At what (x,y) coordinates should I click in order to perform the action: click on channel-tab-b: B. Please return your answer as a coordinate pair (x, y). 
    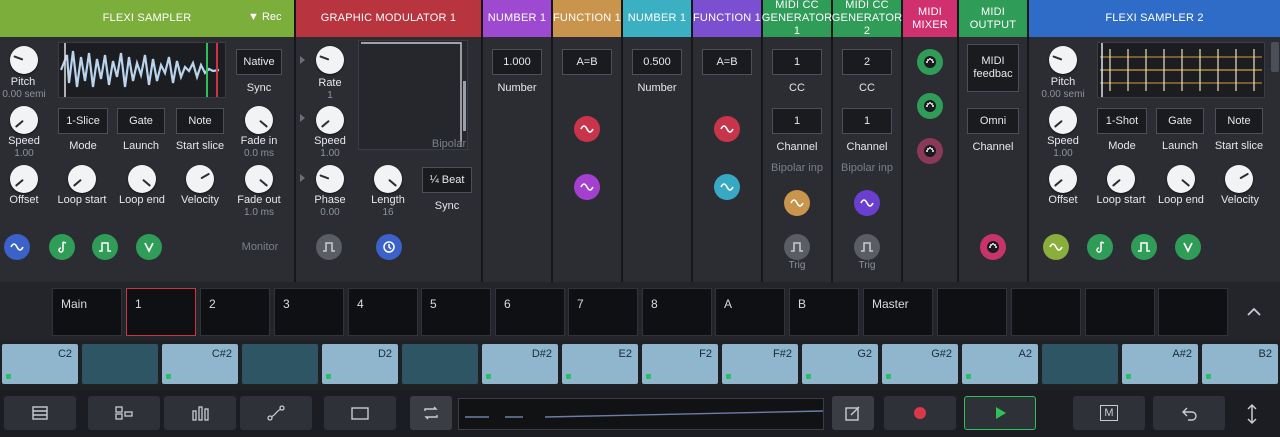
    Looking at the image, I should click on (824, 312).